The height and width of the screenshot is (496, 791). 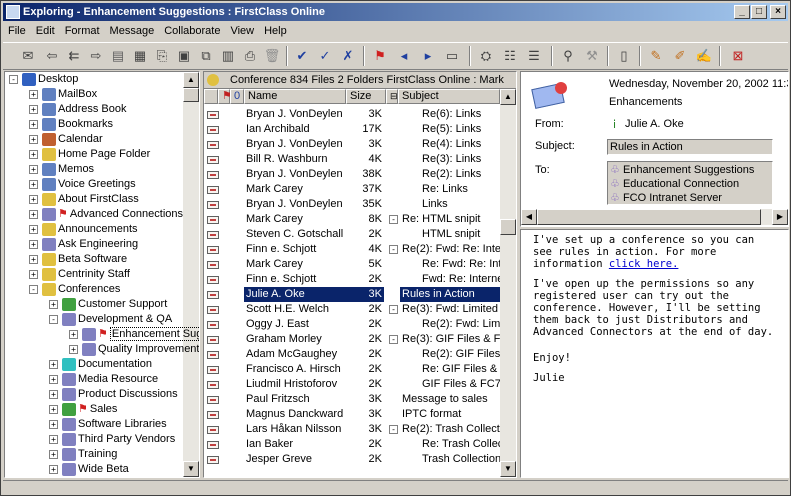 I want to click on col-size: Size, so click(x=366, y=96).